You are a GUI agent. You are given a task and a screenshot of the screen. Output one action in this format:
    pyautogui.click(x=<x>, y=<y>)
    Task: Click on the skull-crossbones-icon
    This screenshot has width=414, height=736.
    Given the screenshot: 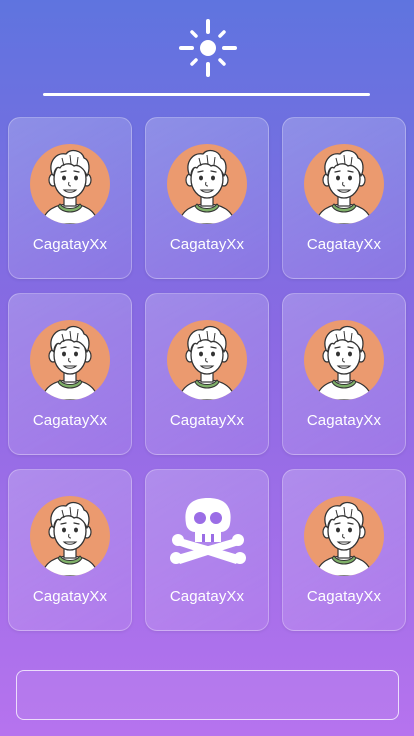 What is the action you would take?
    pyautogui.click(x=208, y=538)
    